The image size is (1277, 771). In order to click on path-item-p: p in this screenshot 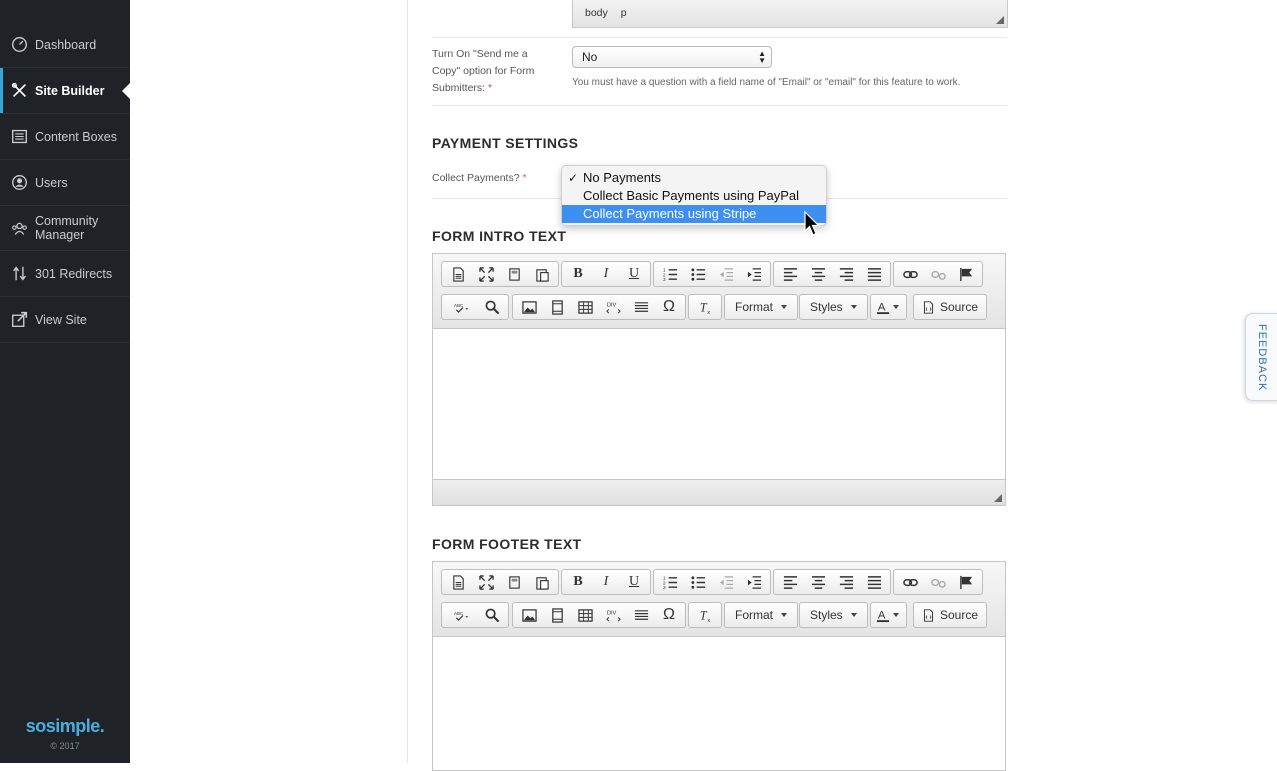, I will do `click(624, 13)`.